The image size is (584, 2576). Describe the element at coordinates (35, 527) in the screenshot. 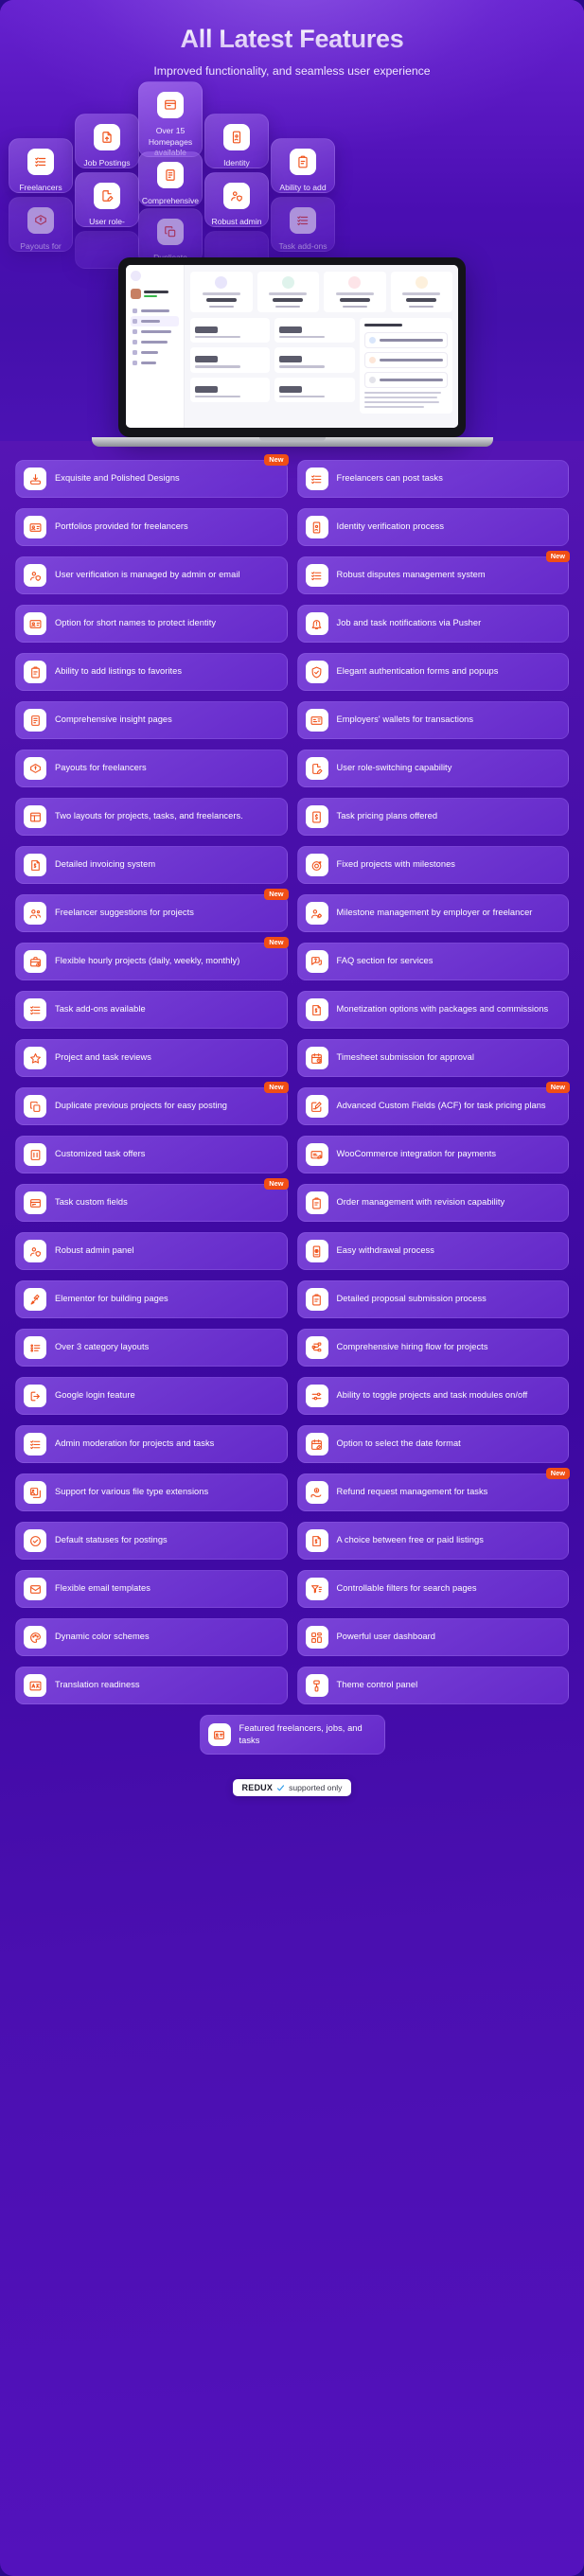

I see `id-card-icon` at that location.